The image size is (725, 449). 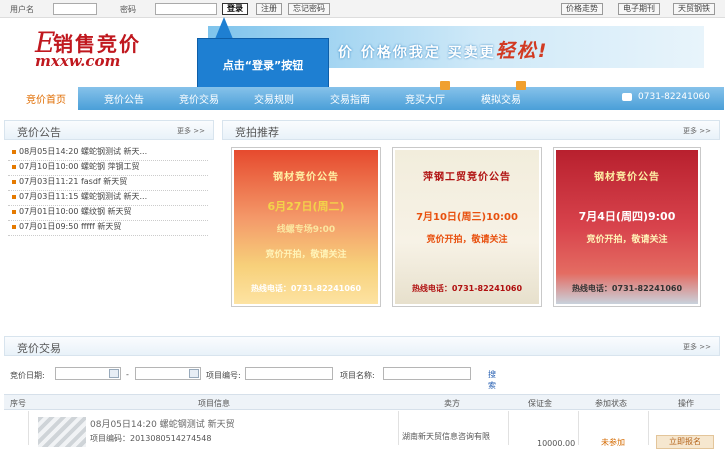 I want to click on col-item-info: 项目信息, so click(x=214, y=403).